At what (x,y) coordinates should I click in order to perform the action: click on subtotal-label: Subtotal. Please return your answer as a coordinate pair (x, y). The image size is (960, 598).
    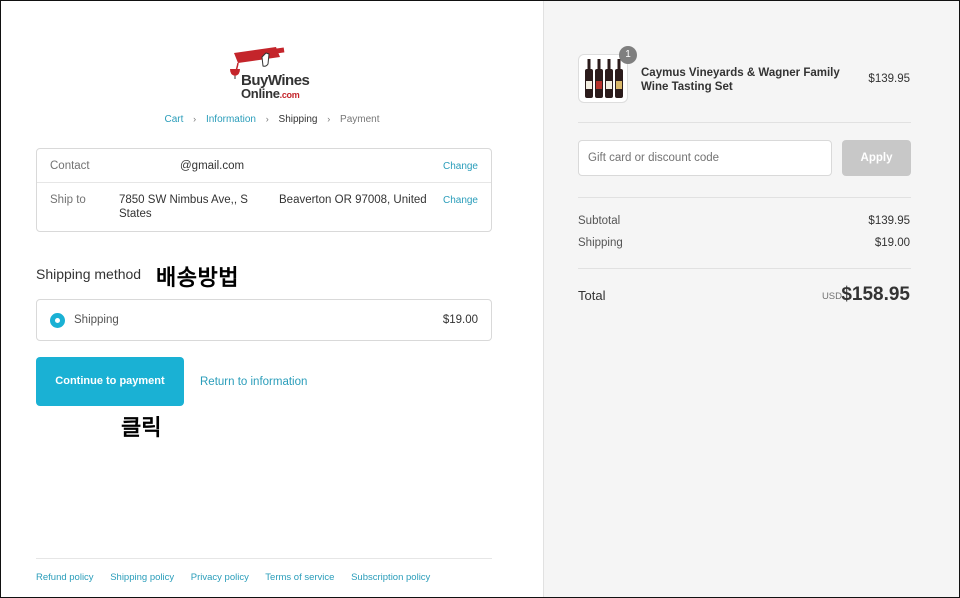
    Looking at the image, I should click on (599, 221).